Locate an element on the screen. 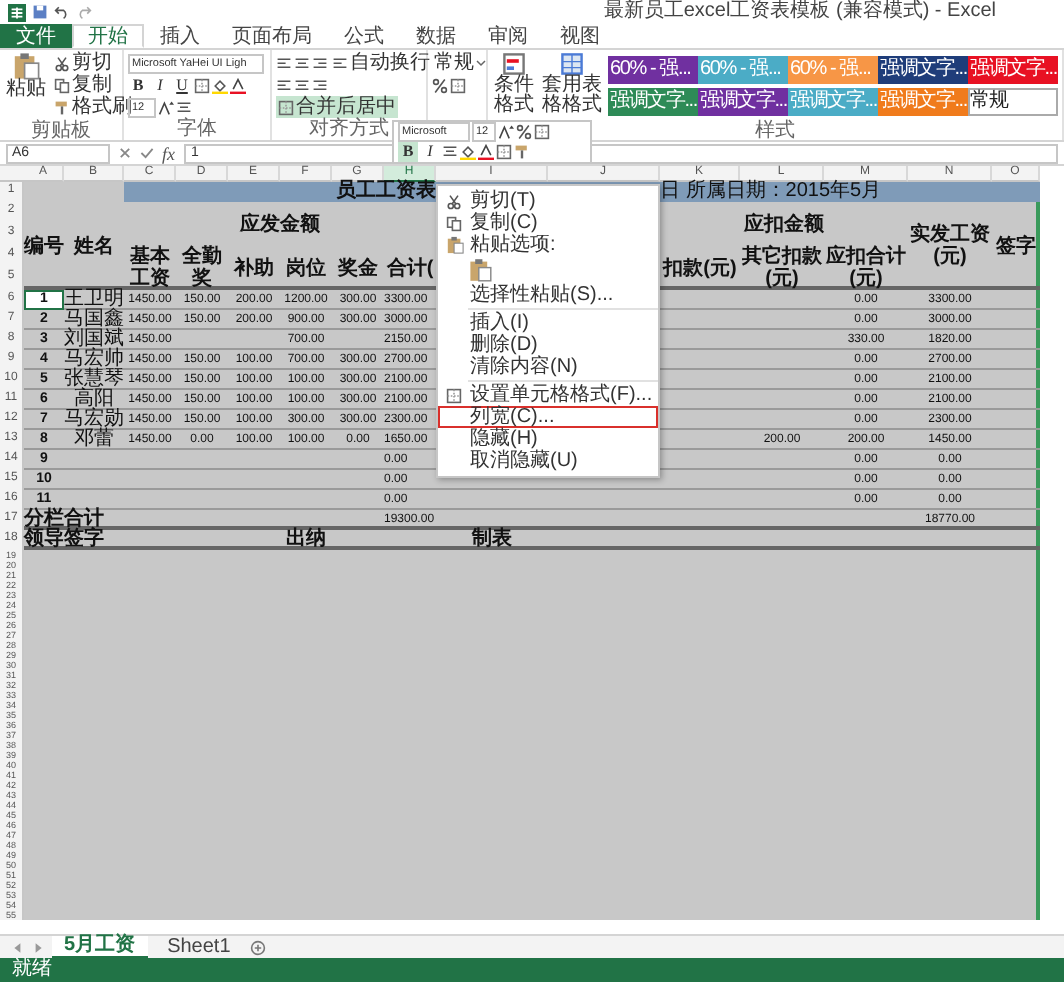 This screenshot has width=1064, height=982. merge-center-button: 合并后居中 is located at coordinates (337, 107).